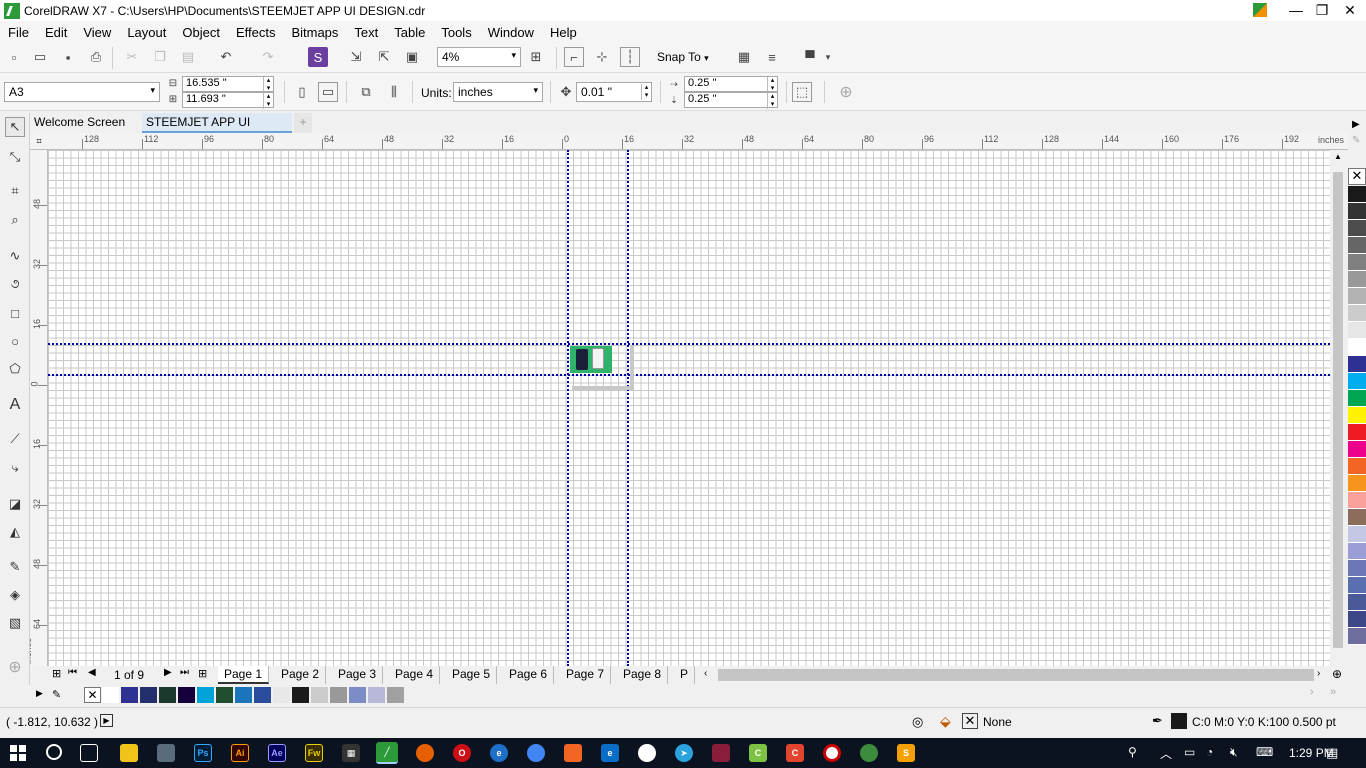  I want to click on menu-text: Text, so click(366, 32).